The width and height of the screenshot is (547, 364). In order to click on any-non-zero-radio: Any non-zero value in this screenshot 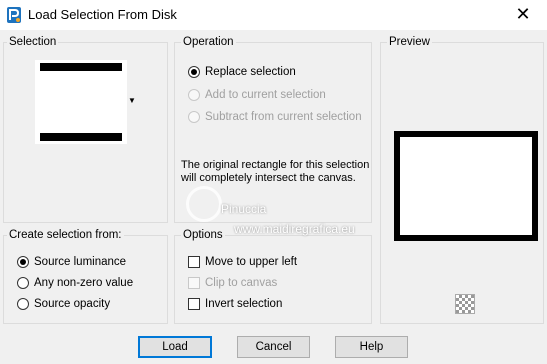, I will do `click(75, 283)`.